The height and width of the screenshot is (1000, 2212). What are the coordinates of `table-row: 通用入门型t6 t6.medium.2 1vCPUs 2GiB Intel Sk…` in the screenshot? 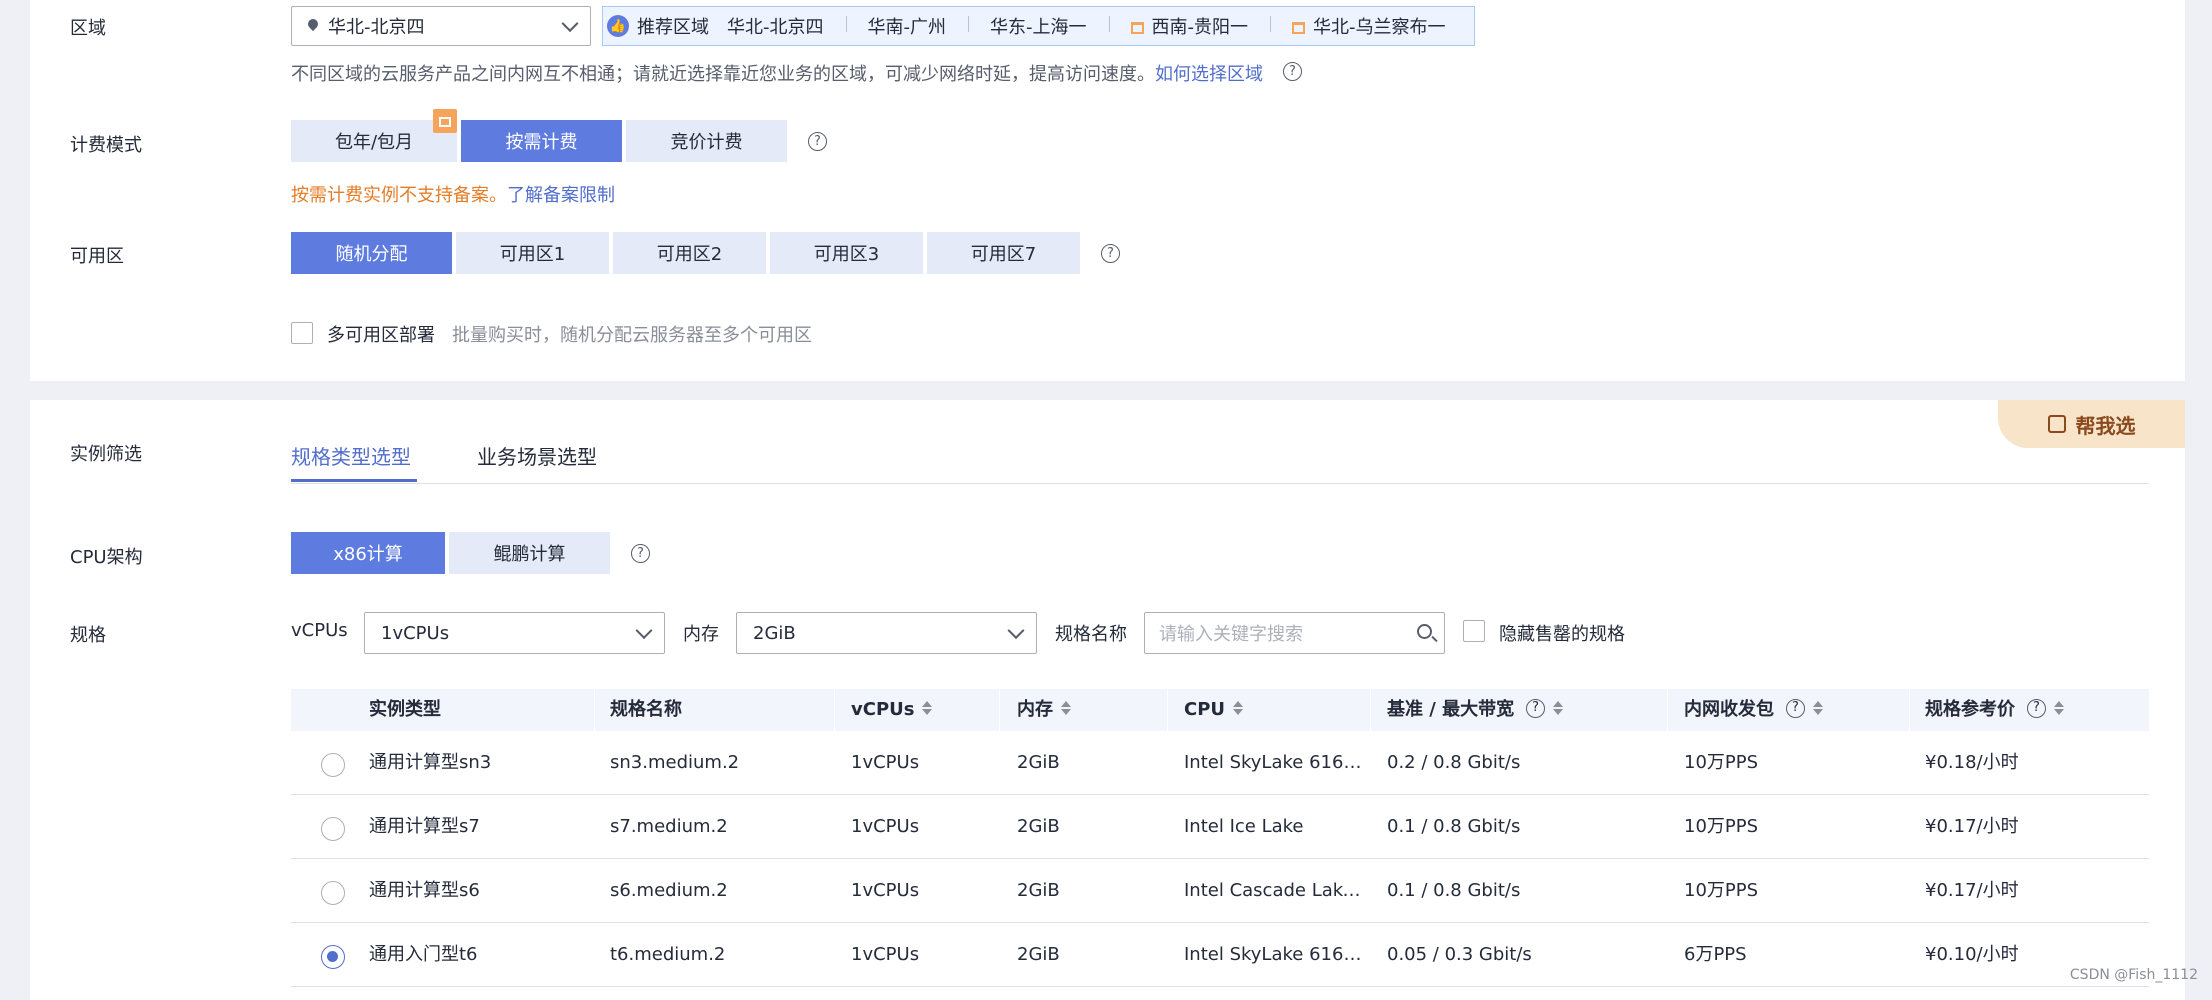 It's located at (1220, 955).